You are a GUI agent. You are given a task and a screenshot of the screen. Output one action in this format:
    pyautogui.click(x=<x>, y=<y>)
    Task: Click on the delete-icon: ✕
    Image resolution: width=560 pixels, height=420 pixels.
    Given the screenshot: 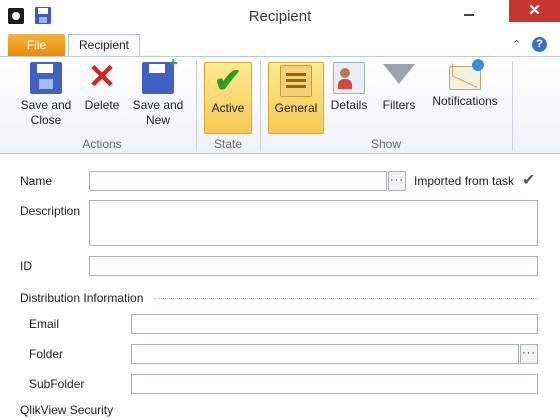 What is the action you would take?
    pyautogui.click(x=102, y=77)
    